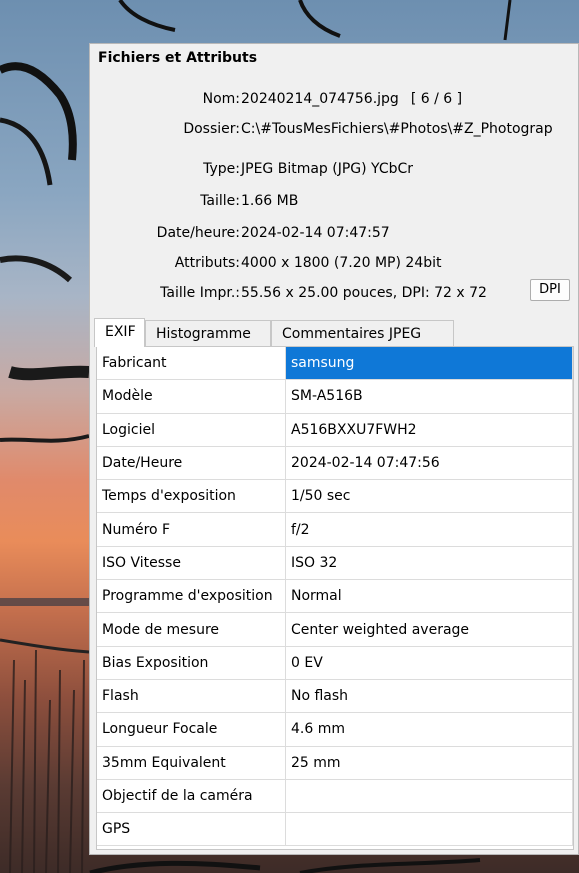 Image resolution: width=579 pixels, height=873 pixels. I want to click on info-value-taille-impr: 55.56 x 25.00 pouces, DPI: 72 x 72, so click(364, 293).